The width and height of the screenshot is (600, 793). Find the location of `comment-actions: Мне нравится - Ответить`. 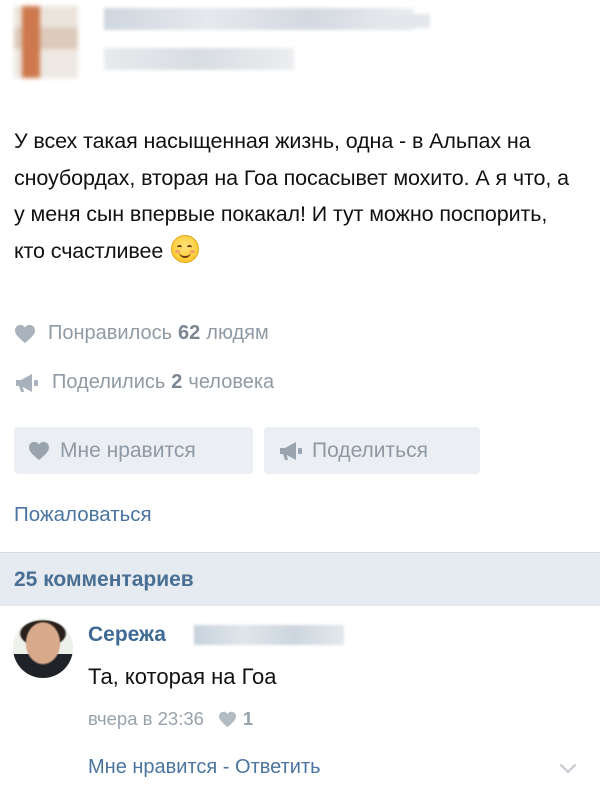

comment-actions: Мне нравится - Ответить is located at coordinates (204, 767).